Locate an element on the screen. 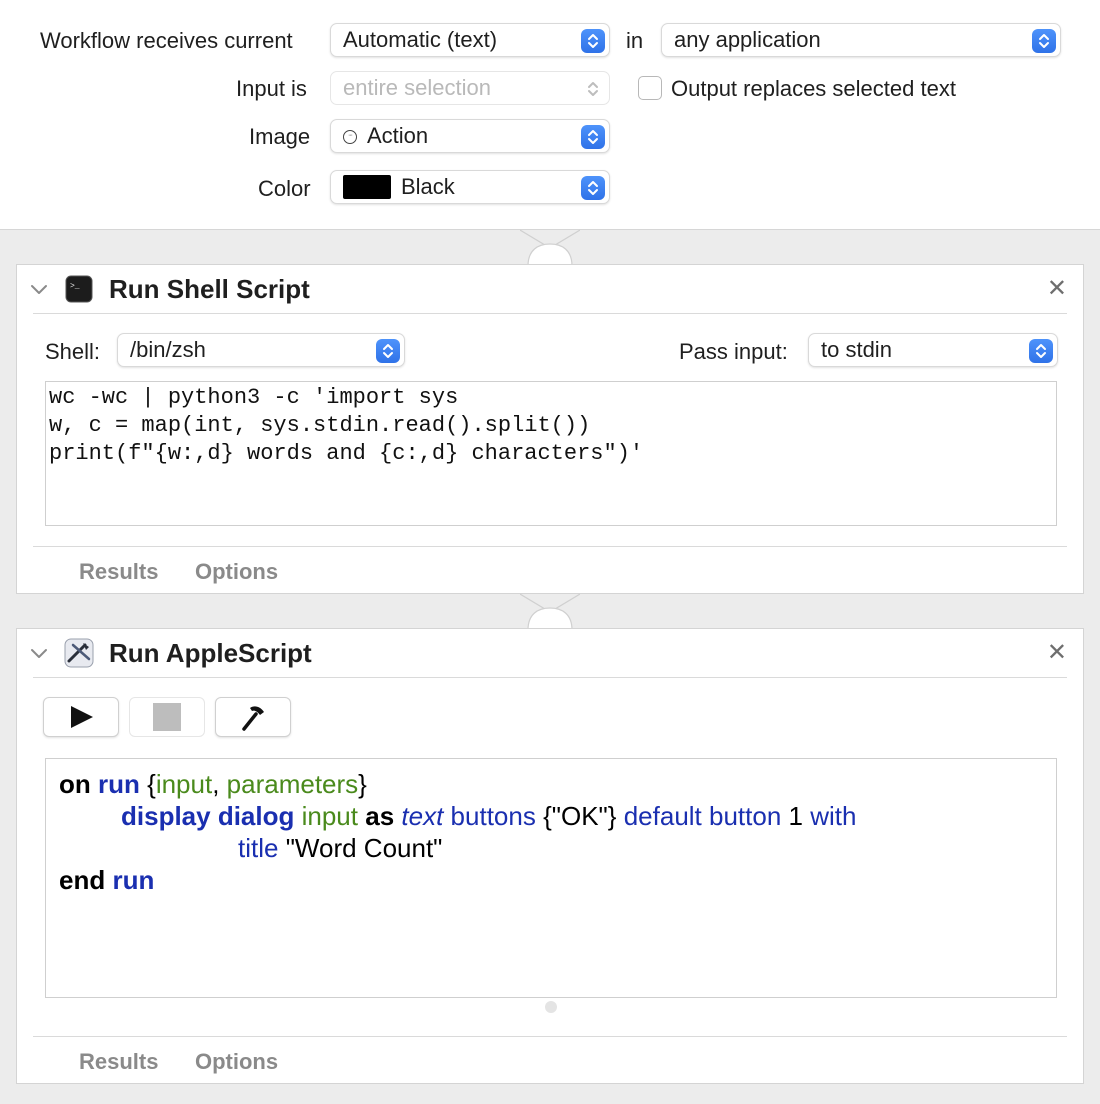  stop-icon is located at coordinates (167, 717).